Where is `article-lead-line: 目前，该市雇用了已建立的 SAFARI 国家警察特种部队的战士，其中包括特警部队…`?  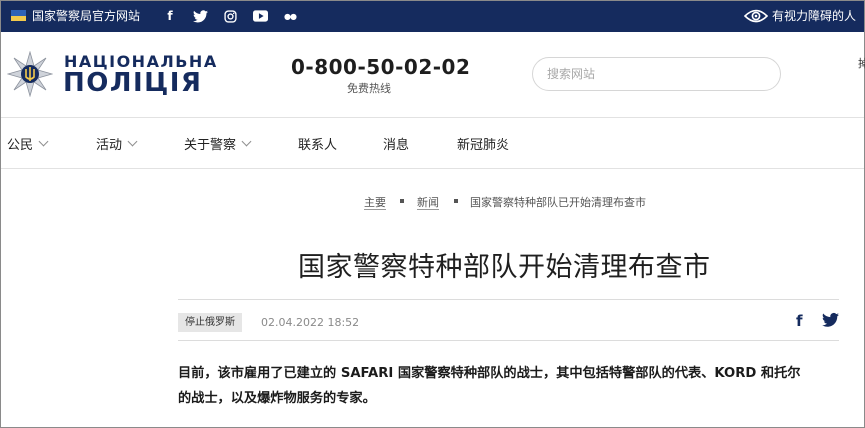 article-lead-line: 目前，该市雇用了已建立的 SAFARI 国家警察特种部队的战士，其中包括特警部队… is located at coordinates (489, 373).